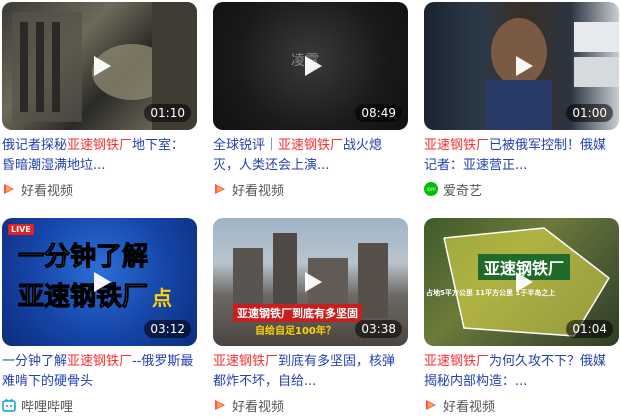 The image size is (621, 418). I want to click on svg-text: iQIYI, so click(430, 189).